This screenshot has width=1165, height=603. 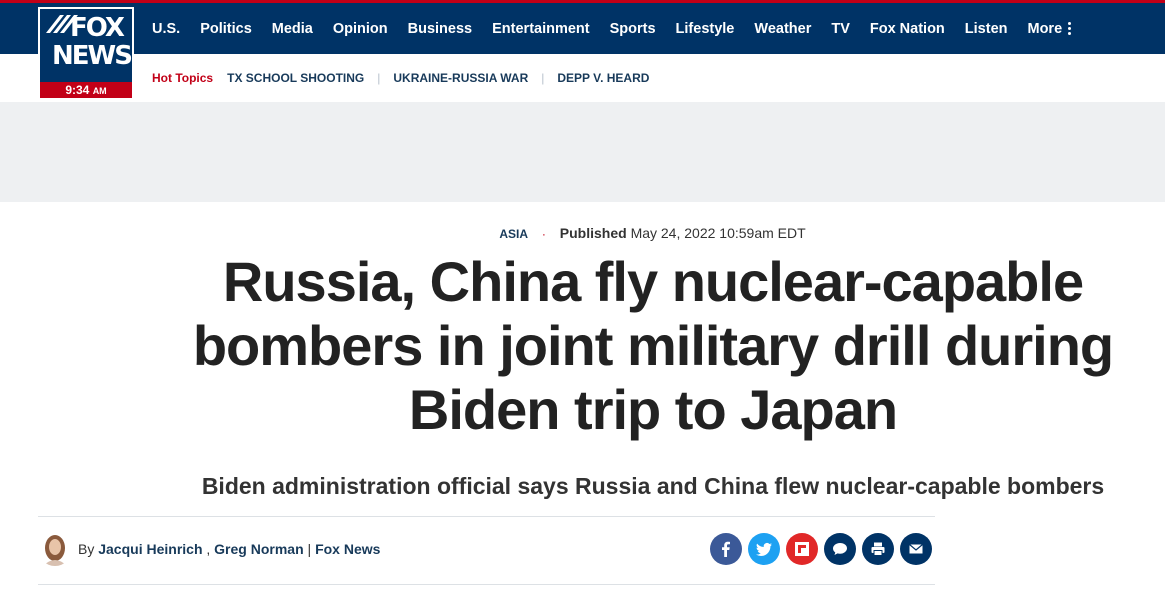 I want to click on author-link-jacqui-heinrich: Jacqui Heinrich, so click(x=150, y=549).